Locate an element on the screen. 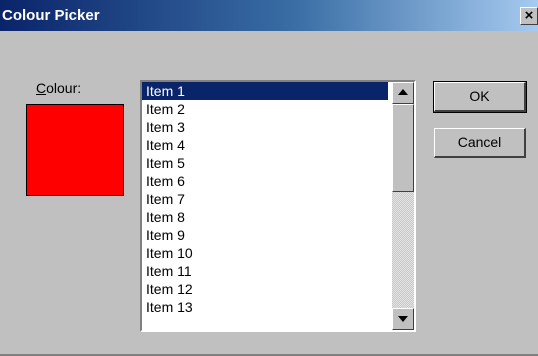 The image size is (538, 356). colour-label: Colour: is located at coordinates (58, 88).